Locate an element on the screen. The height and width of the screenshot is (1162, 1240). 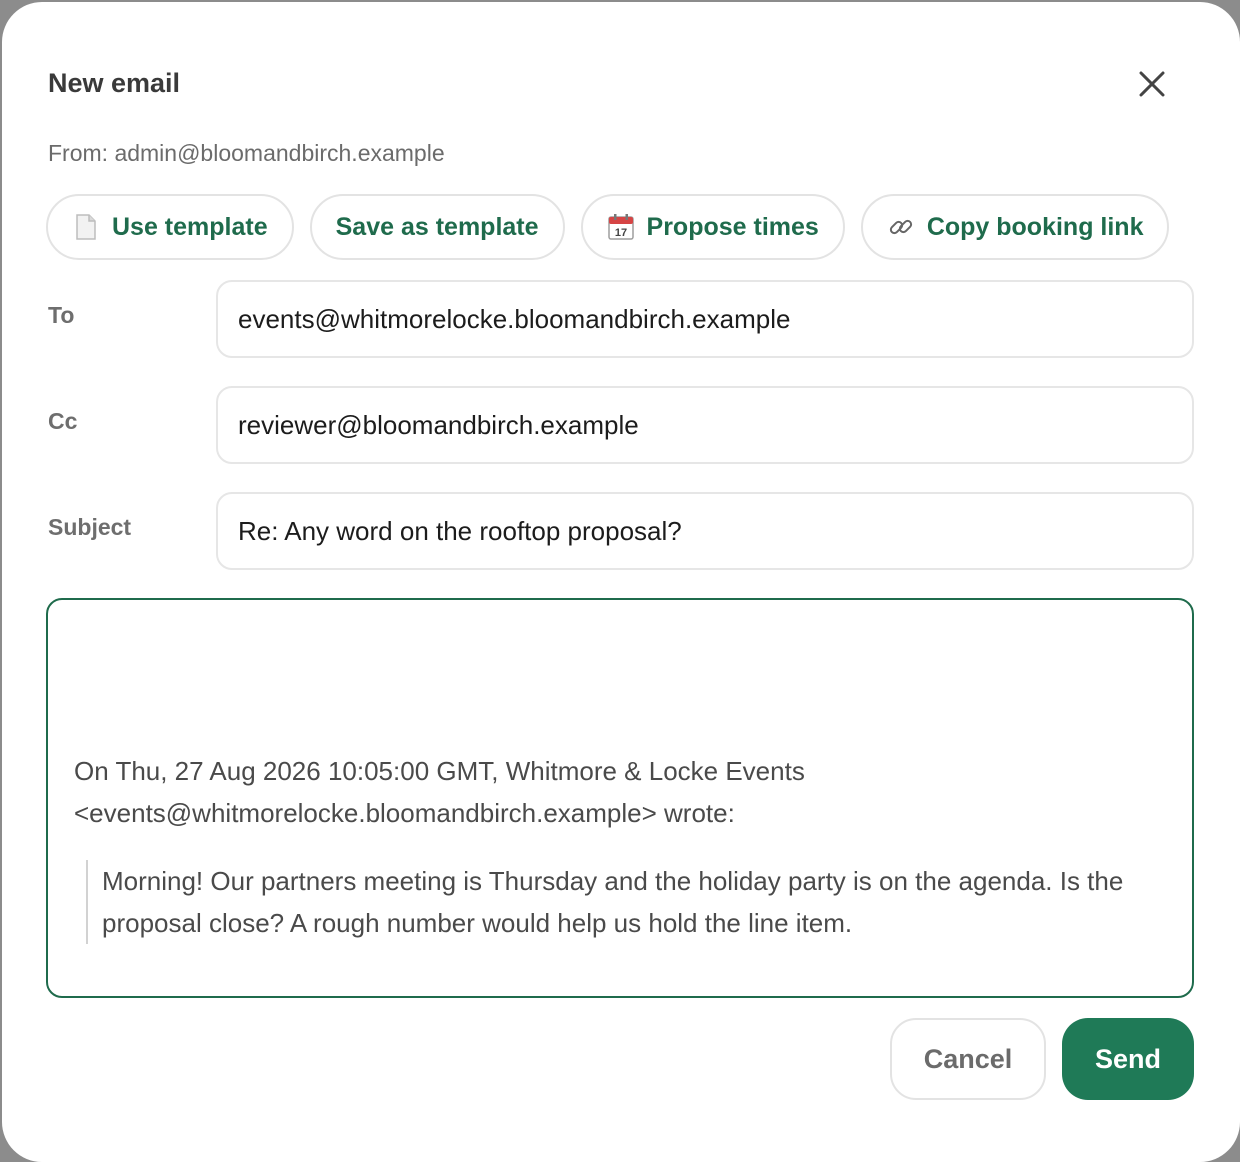
close-button is located at coordinates (1152, 84).